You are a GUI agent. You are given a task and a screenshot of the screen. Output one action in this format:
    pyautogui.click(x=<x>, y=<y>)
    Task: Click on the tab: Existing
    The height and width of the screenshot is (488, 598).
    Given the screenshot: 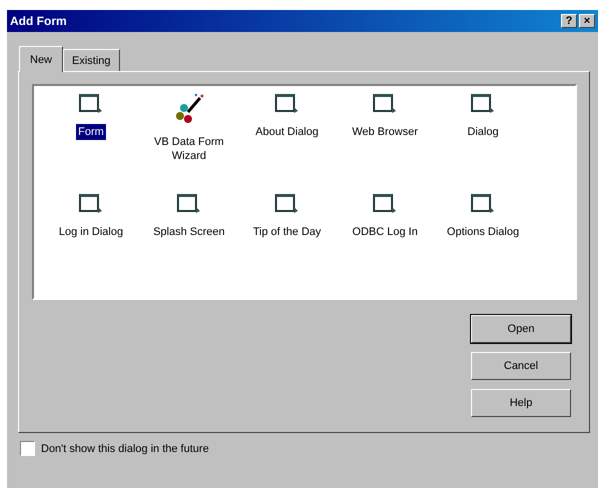 What is the action you would take?
    pyautogui.click(x=91, y=60)
    